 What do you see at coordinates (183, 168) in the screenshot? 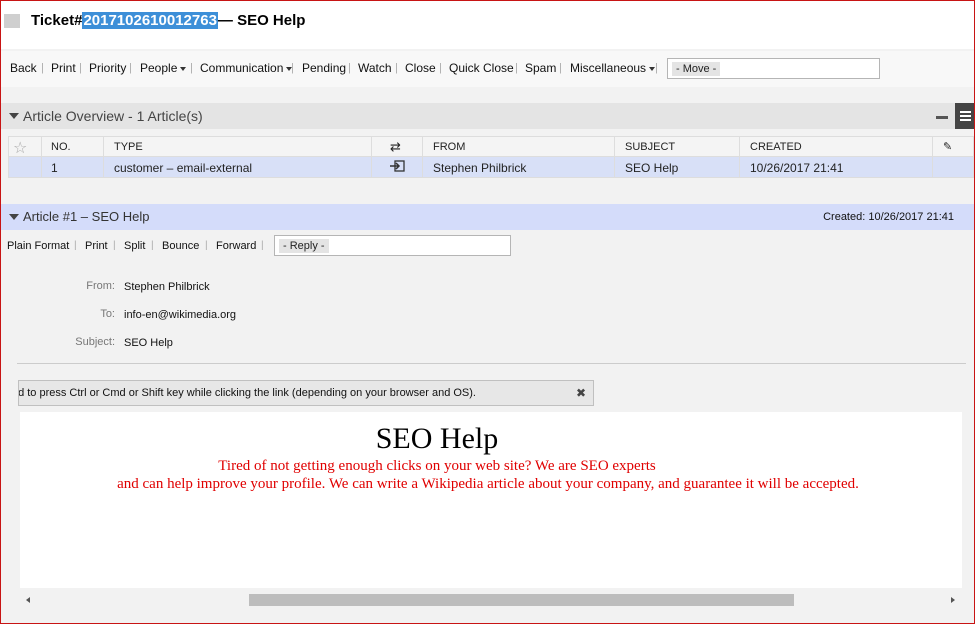
I see `article-type: customer – email-external` at bounding box center [183, 168].